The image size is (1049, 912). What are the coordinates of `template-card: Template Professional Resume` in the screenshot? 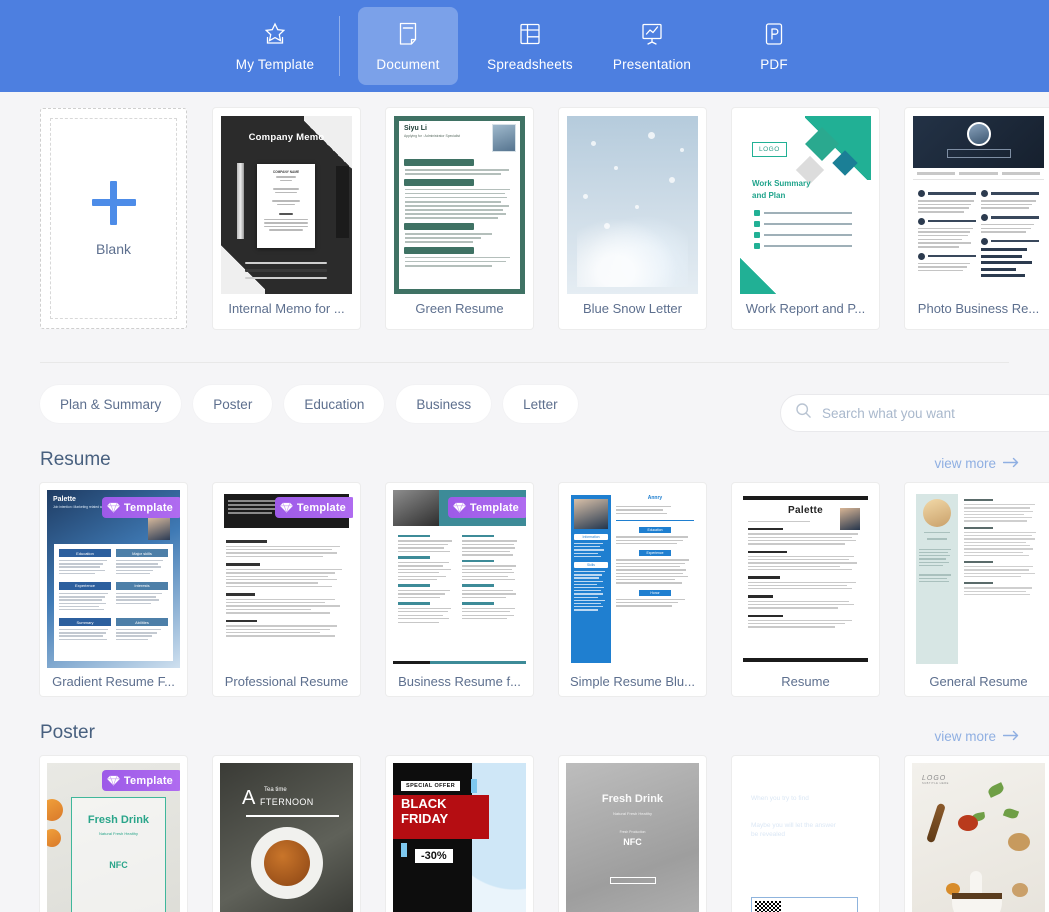 It's located at (286, 589).